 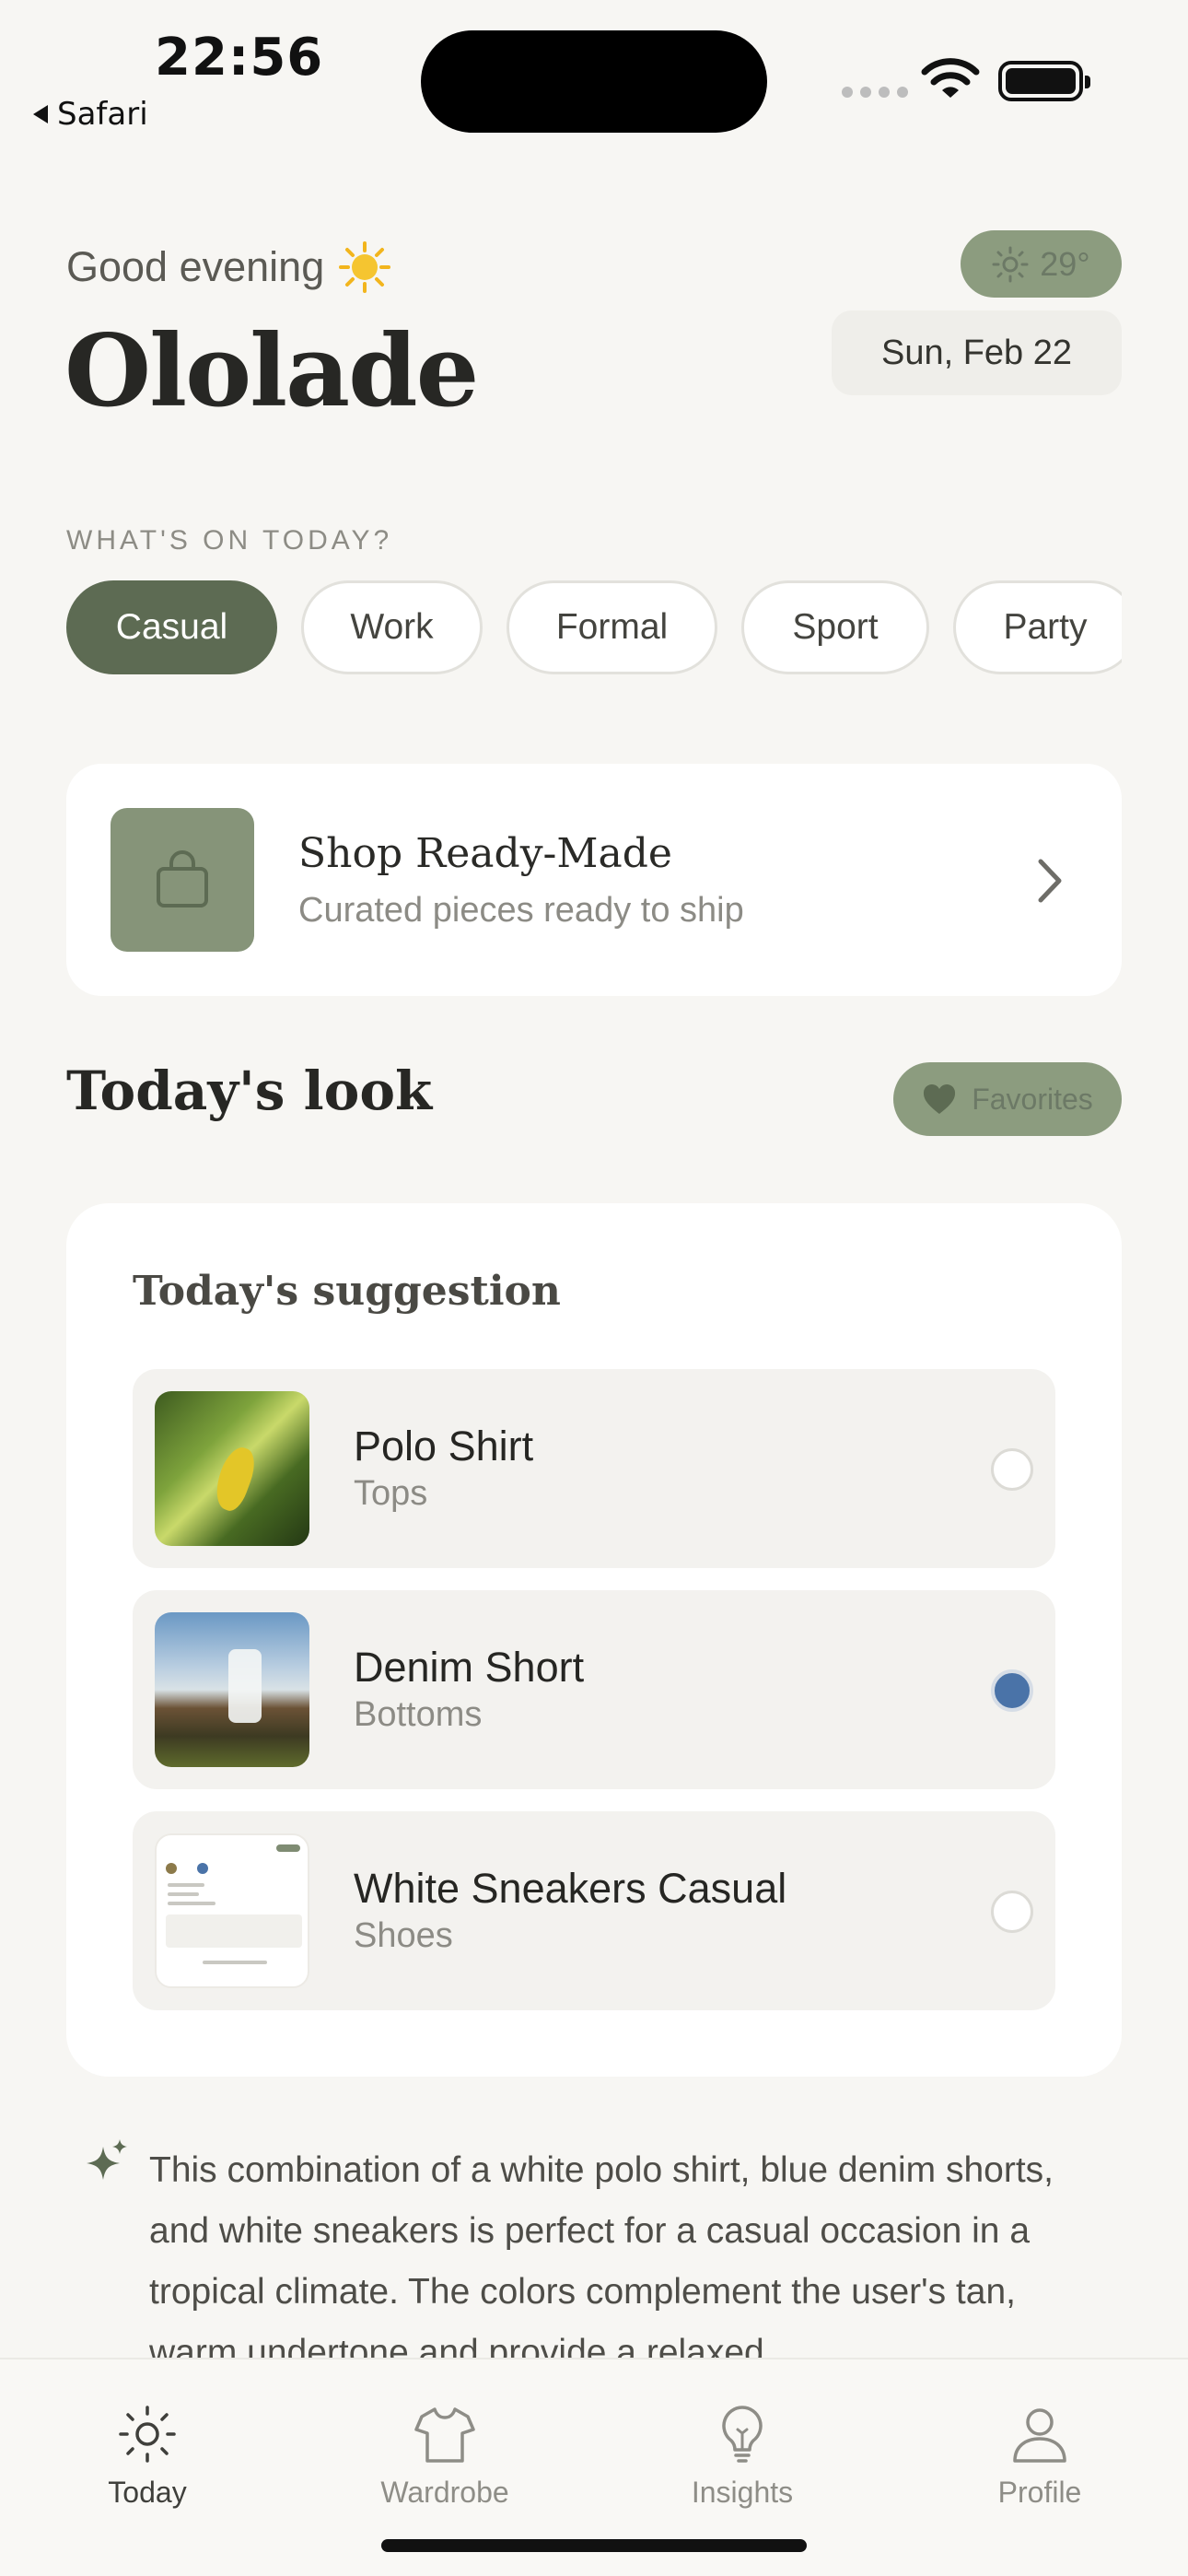 What do you see at coordinates (1044, 81) in the screenshot?
I see `battery-icon` at bounding box center [1044, 81].